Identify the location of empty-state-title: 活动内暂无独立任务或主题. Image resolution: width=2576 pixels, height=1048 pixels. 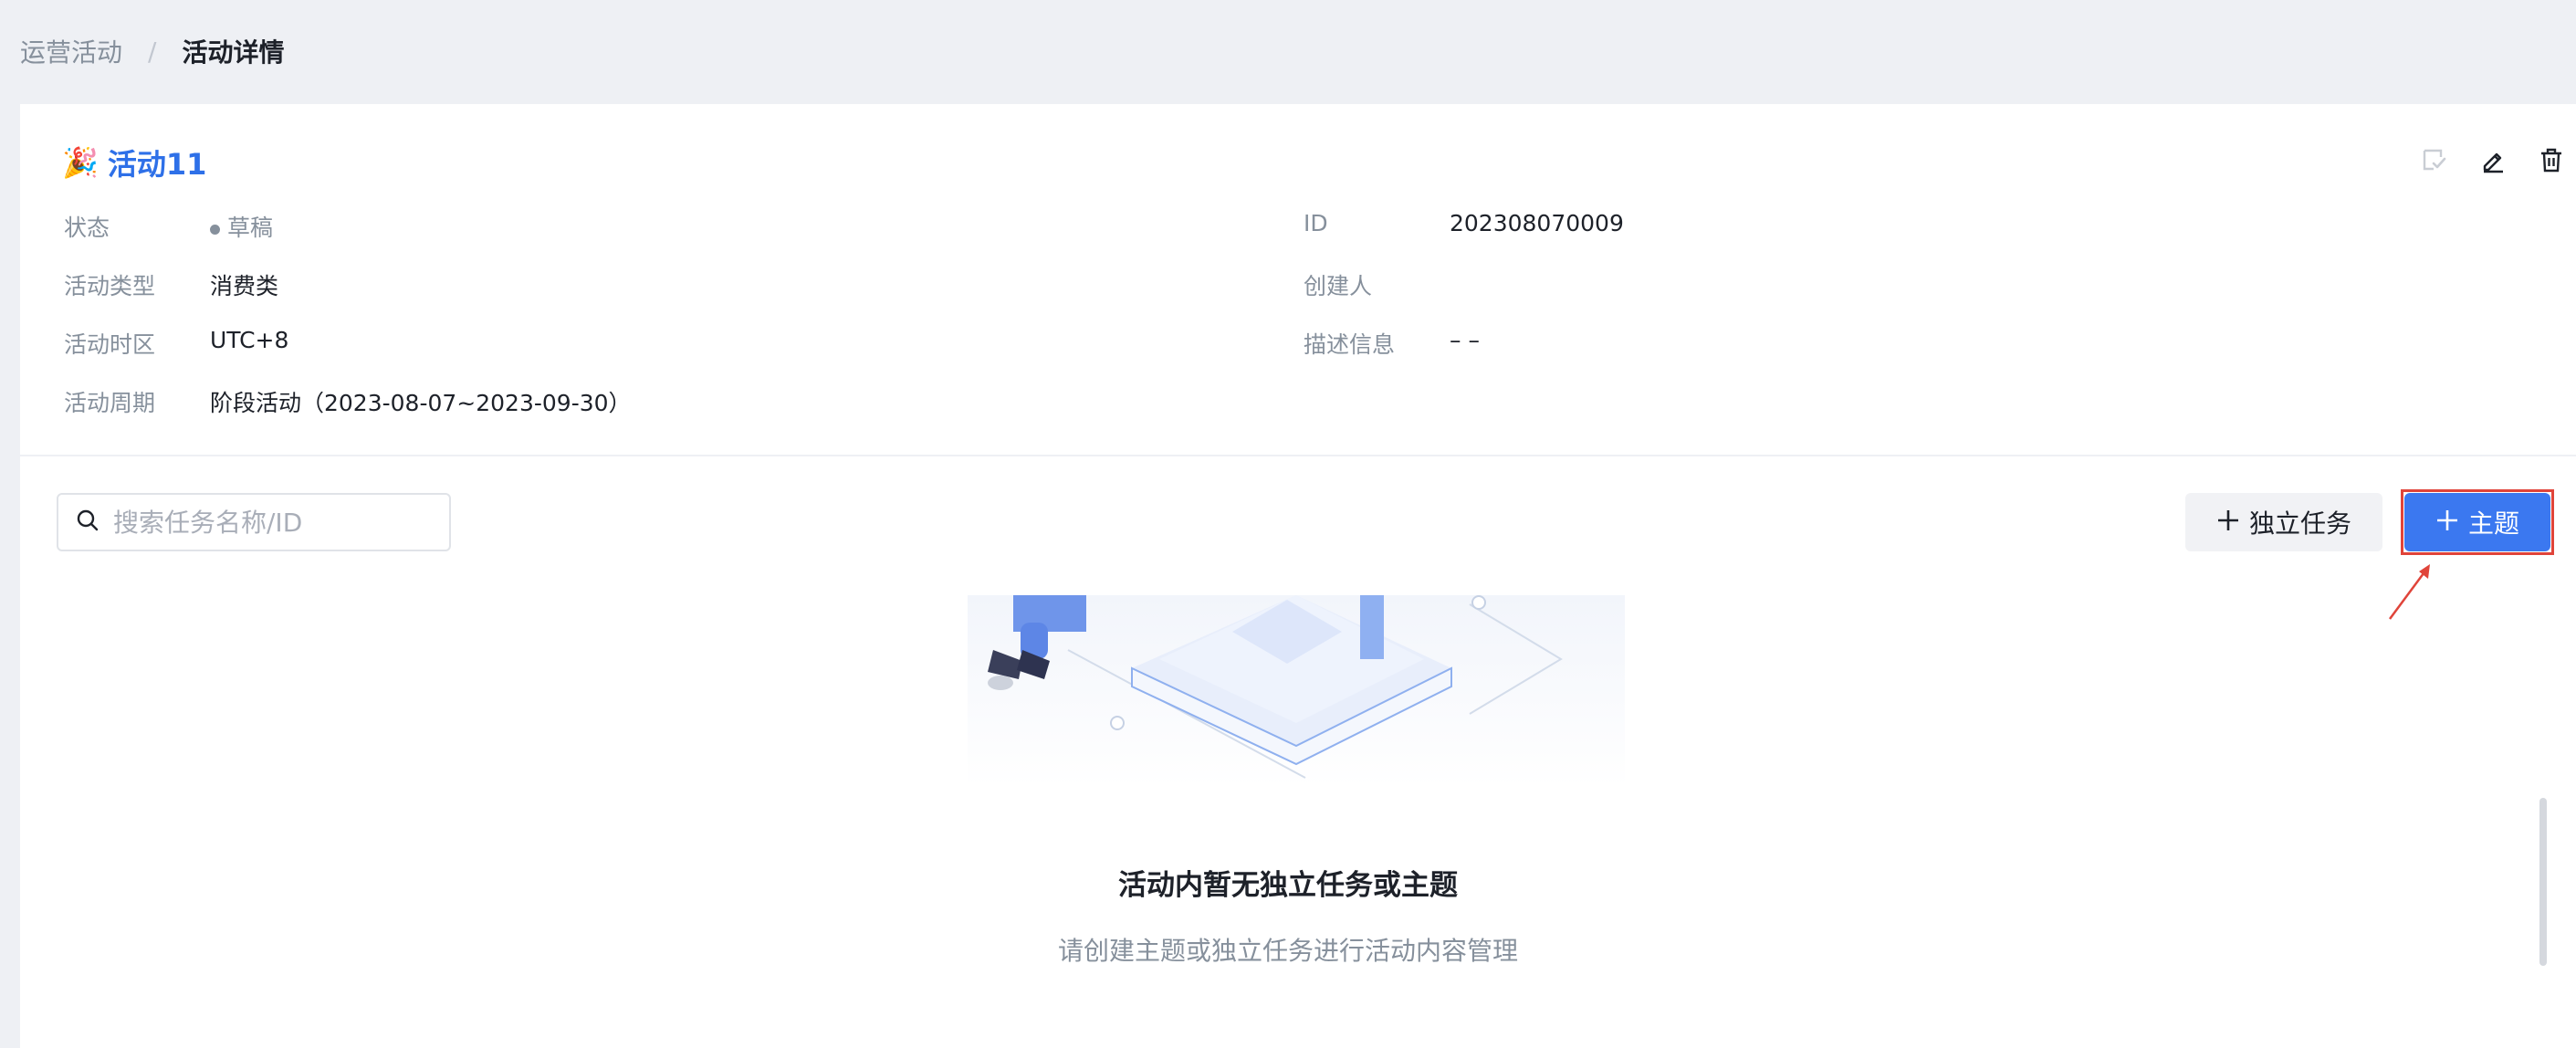
(1288, 886).